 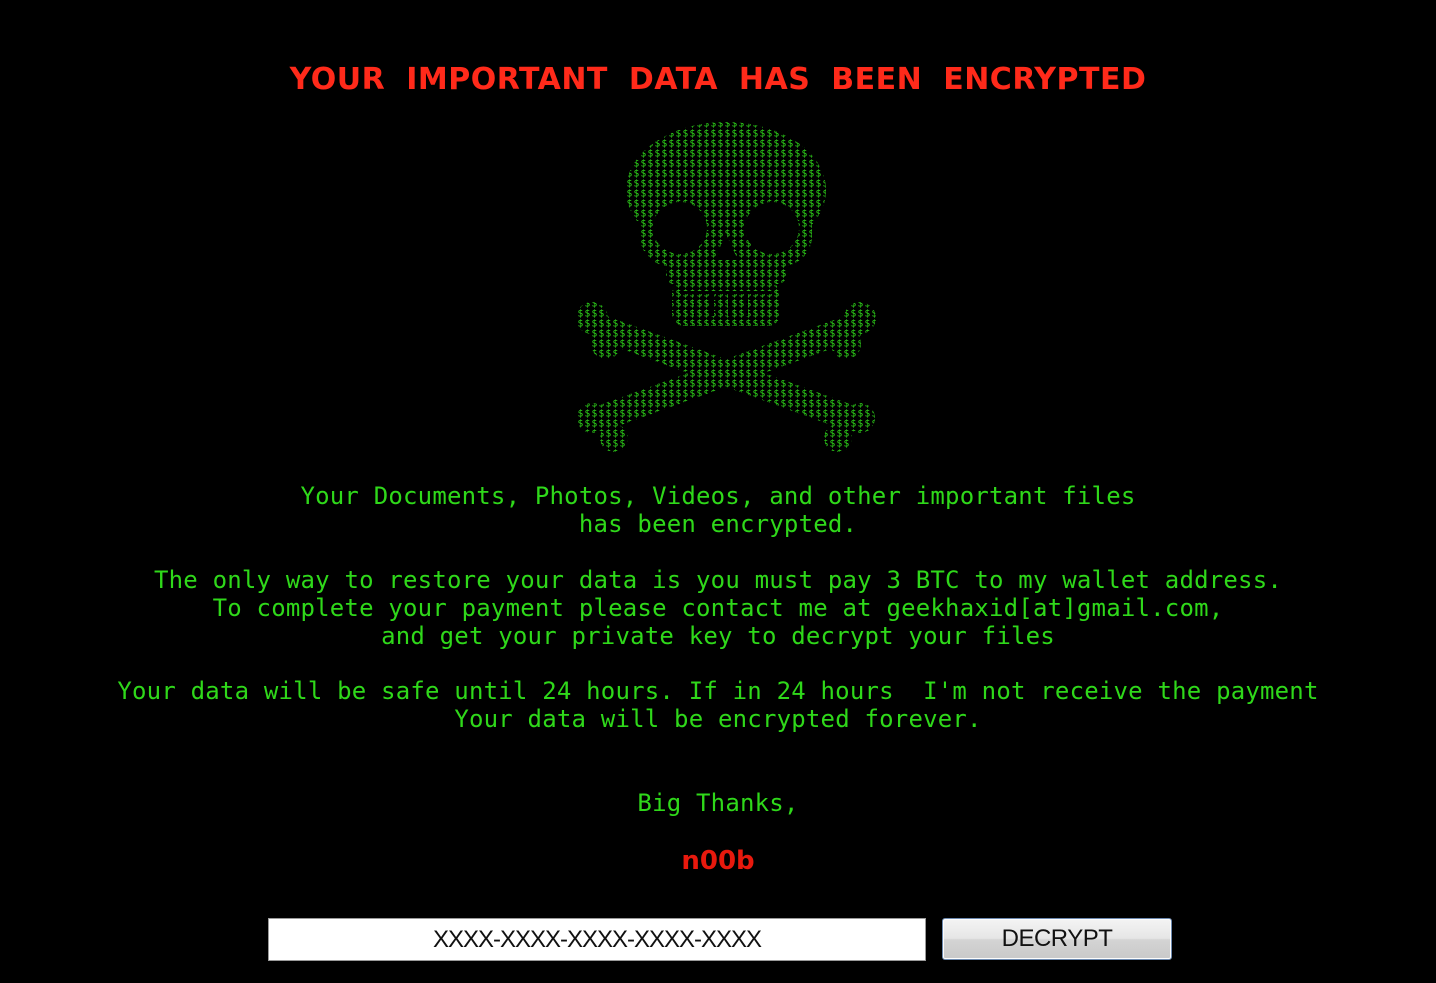 What do you see at coordinates (1057, 939) in the screenshot?
I see `decrypt-button: DECRYPT` at bounding box center [1057, 939].